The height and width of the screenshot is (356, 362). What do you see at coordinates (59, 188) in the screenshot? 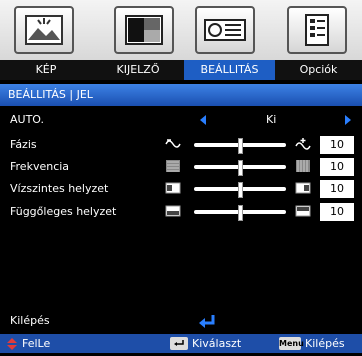
I see `setting-label: Vízszintes helyzet` at bounding box center [59, 188].